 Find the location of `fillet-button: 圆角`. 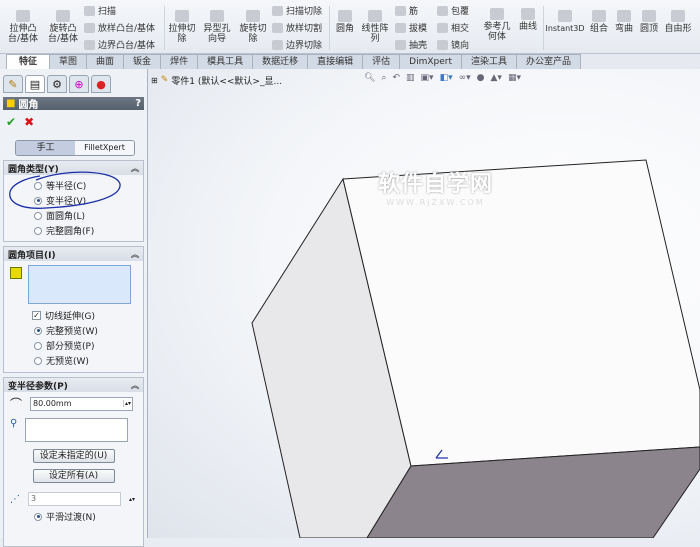

fillet-button: 圆角 is located at coordinates (345, 22).